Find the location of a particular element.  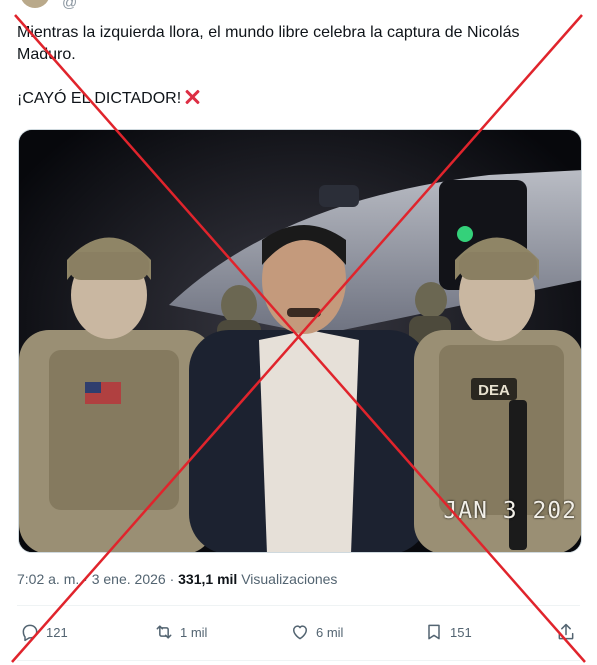

action-bar: 121 1 mil 6 mil 151 is located at coordinates (298, 632).